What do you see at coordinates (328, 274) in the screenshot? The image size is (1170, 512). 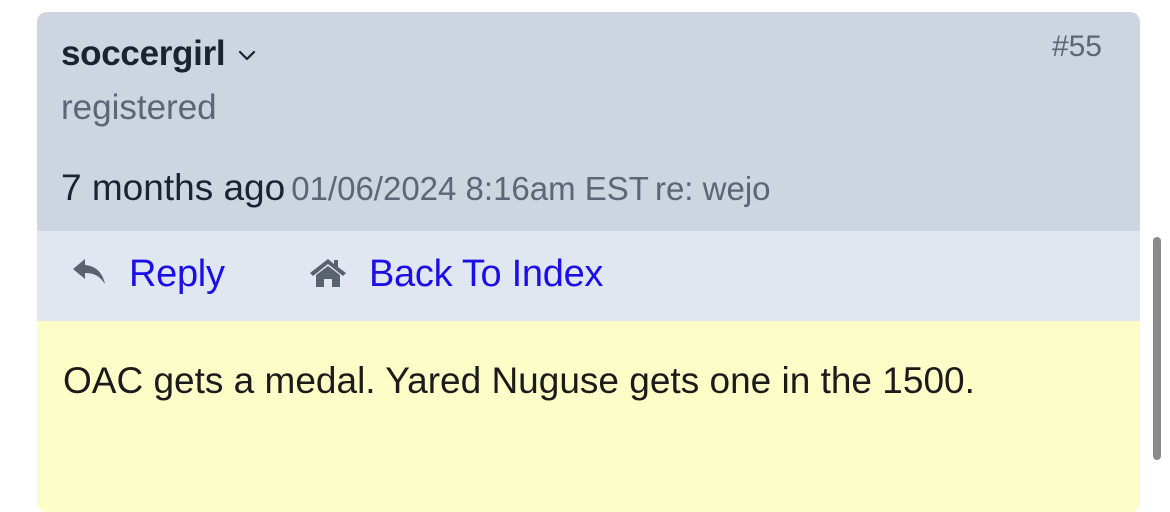 I see `home-icon` at bounding box center [328, 274].